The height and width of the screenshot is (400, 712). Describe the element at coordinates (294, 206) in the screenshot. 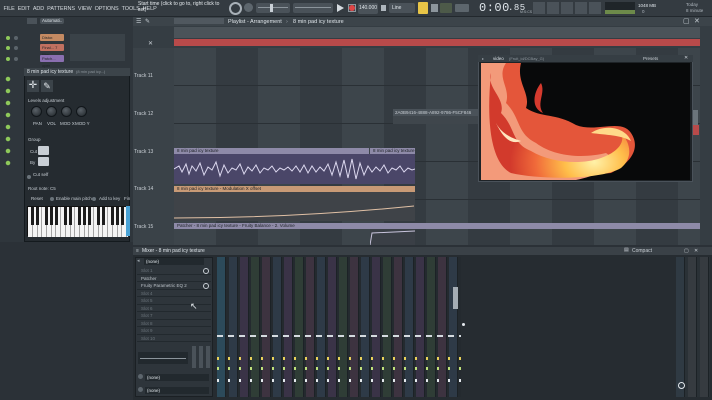

I see `track14-automation-body` at that location.